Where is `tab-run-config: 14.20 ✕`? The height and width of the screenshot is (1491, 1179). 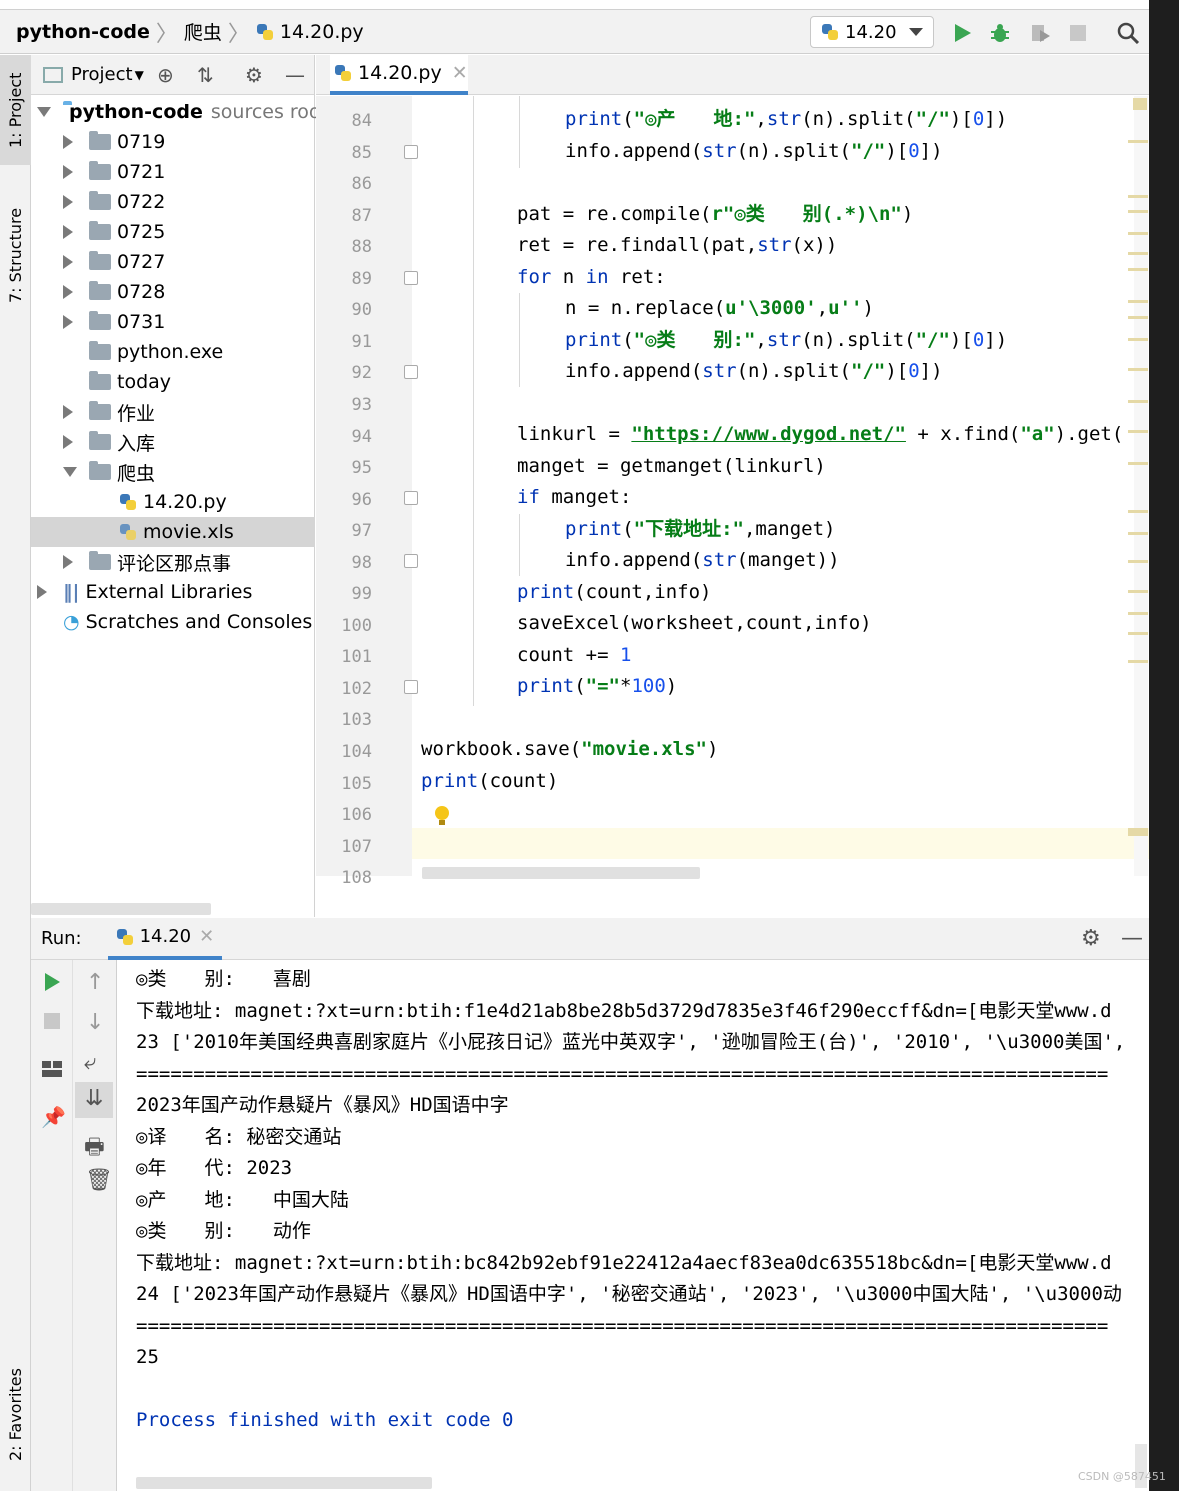
tab-run-config: 14.20 ✕ is located at coordinates (165, 939).